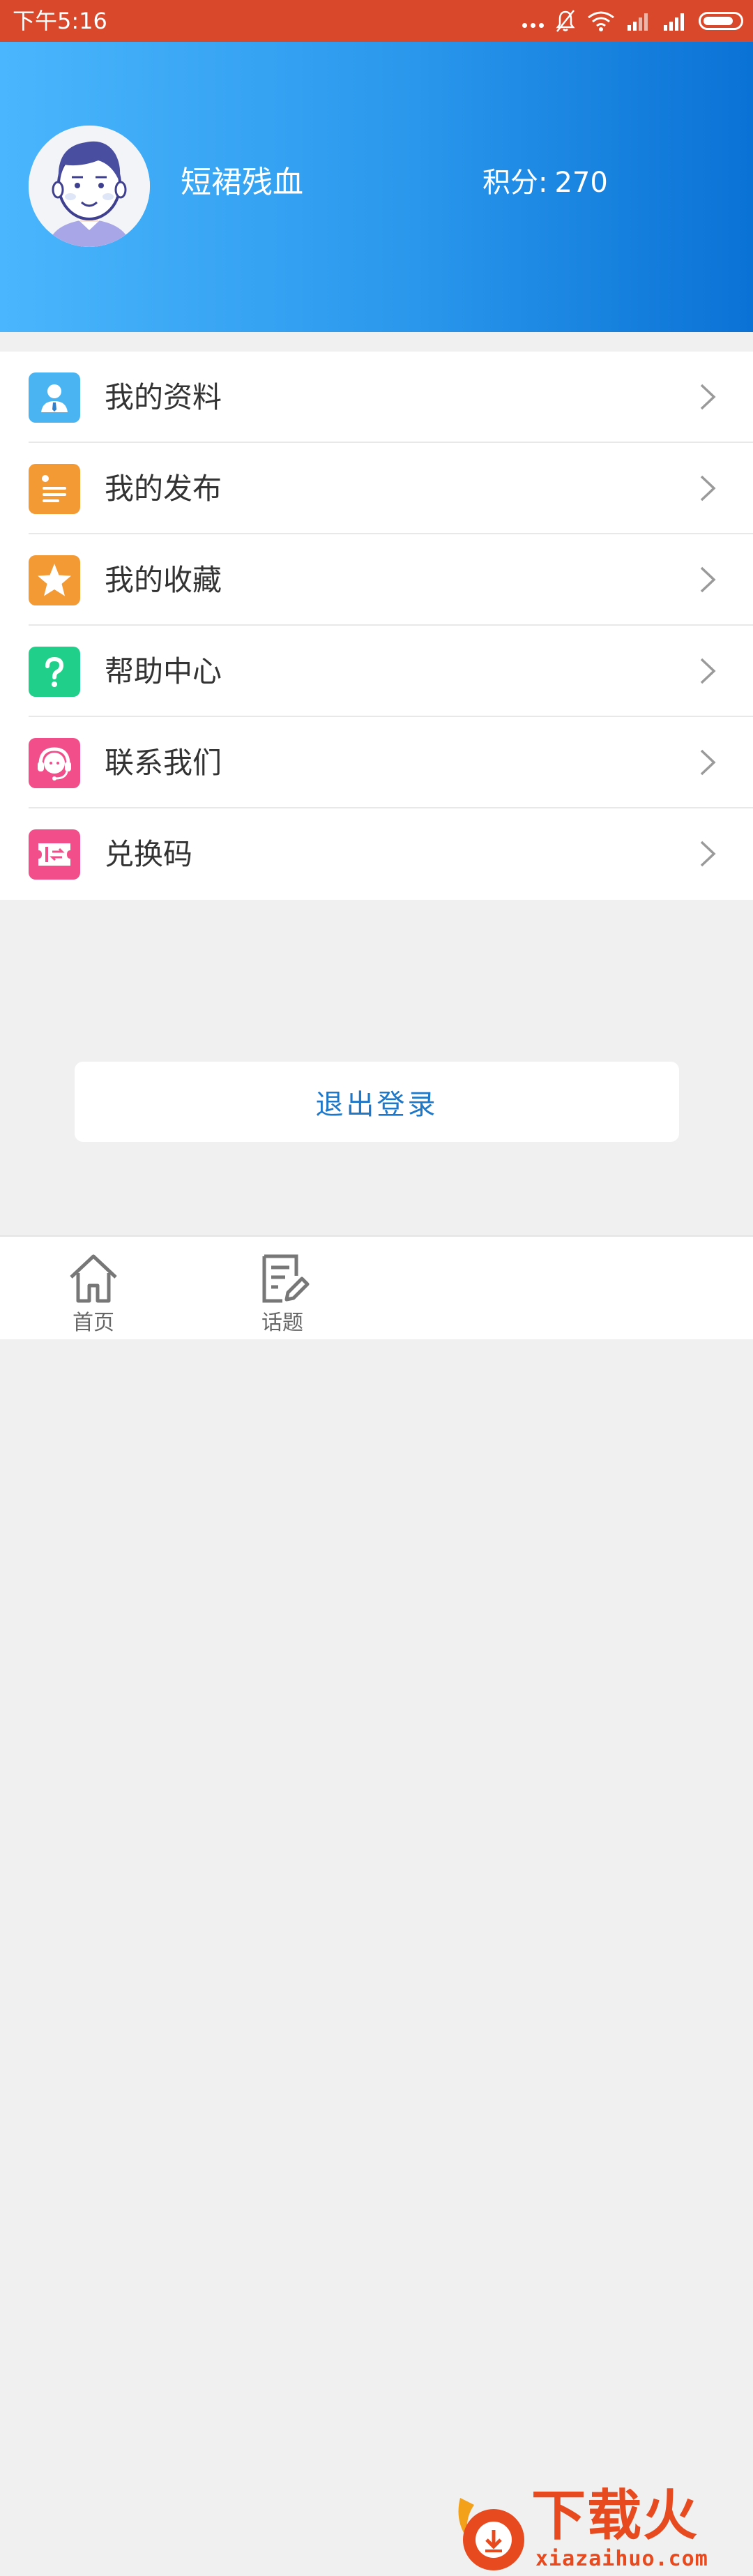 The width and height of the screenshot is (753, 2576). What do you see at coordinates (242, 182) in the screenshot?
I see `username: 短裙残血` at bounding box center [242, 182].